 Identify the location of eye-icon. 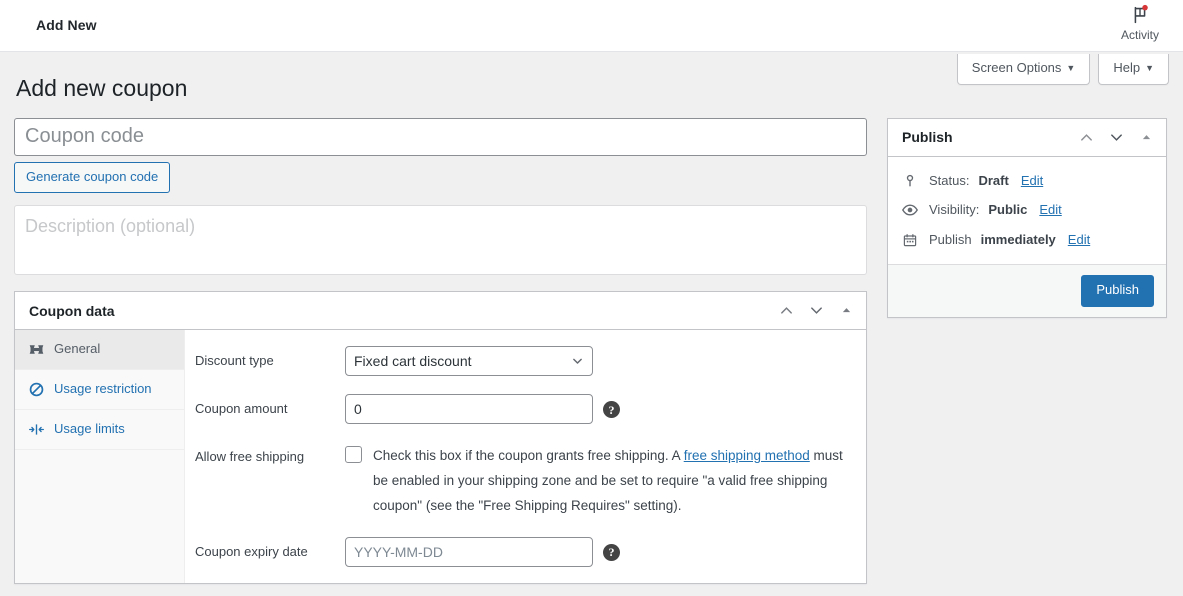
(910, 210).